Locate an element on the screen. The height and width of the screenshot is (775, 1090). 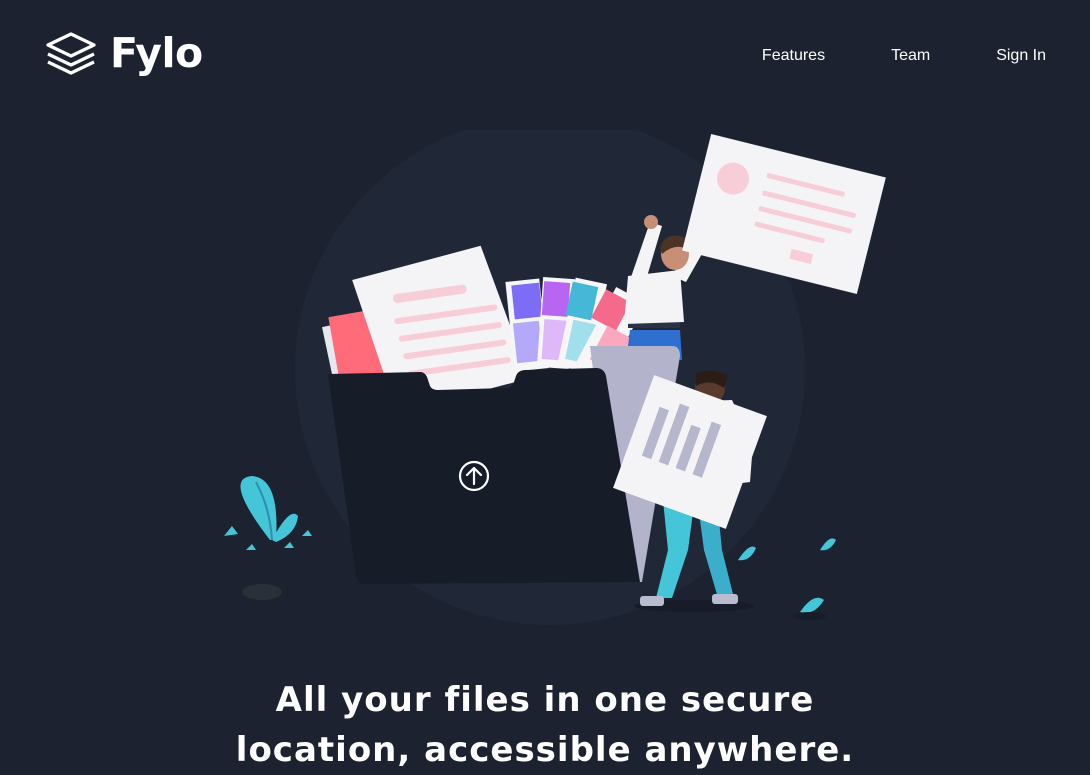
main-nav: Features Team Sign In is located at coordinates (871, 56).